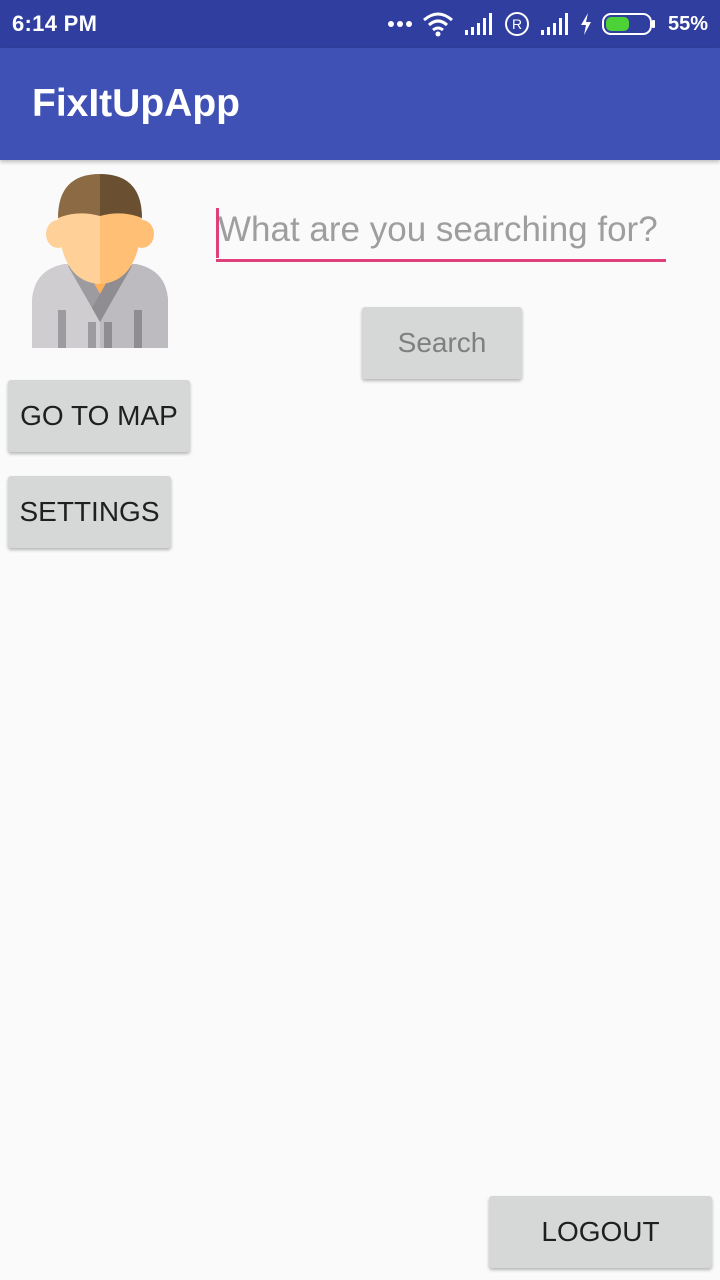 The width and height of the screenshot is (720, 1280). Describe the element at coordinates (136, 103) in the screenshot. I see `app-title: FixItUpApp` at that location.